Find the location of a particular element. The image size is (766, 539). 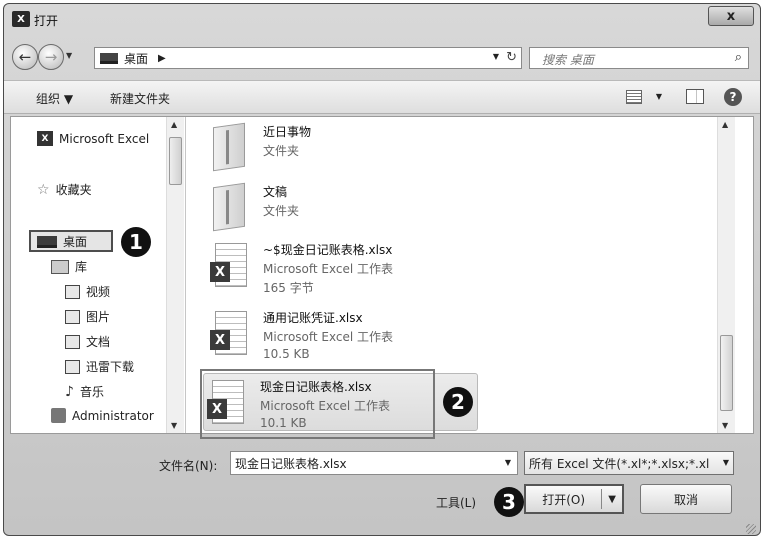

sidebar-item-pictures: 图片 is located at coordinates (87, 316).